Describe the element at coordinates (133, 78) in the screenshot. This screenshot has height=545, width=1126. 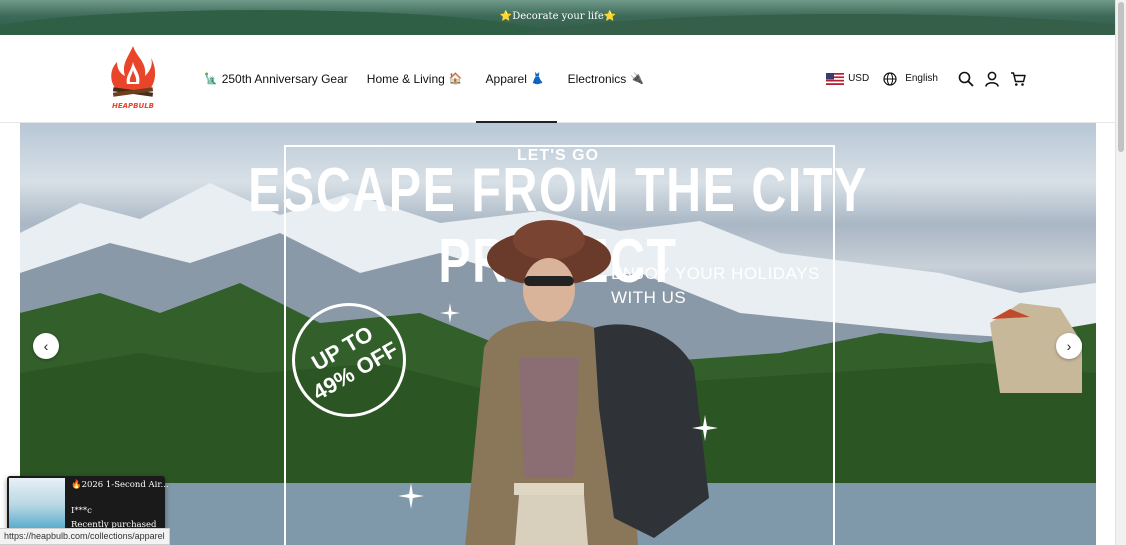
I see `heapbulb-logo: HEAPBULB` at that location.